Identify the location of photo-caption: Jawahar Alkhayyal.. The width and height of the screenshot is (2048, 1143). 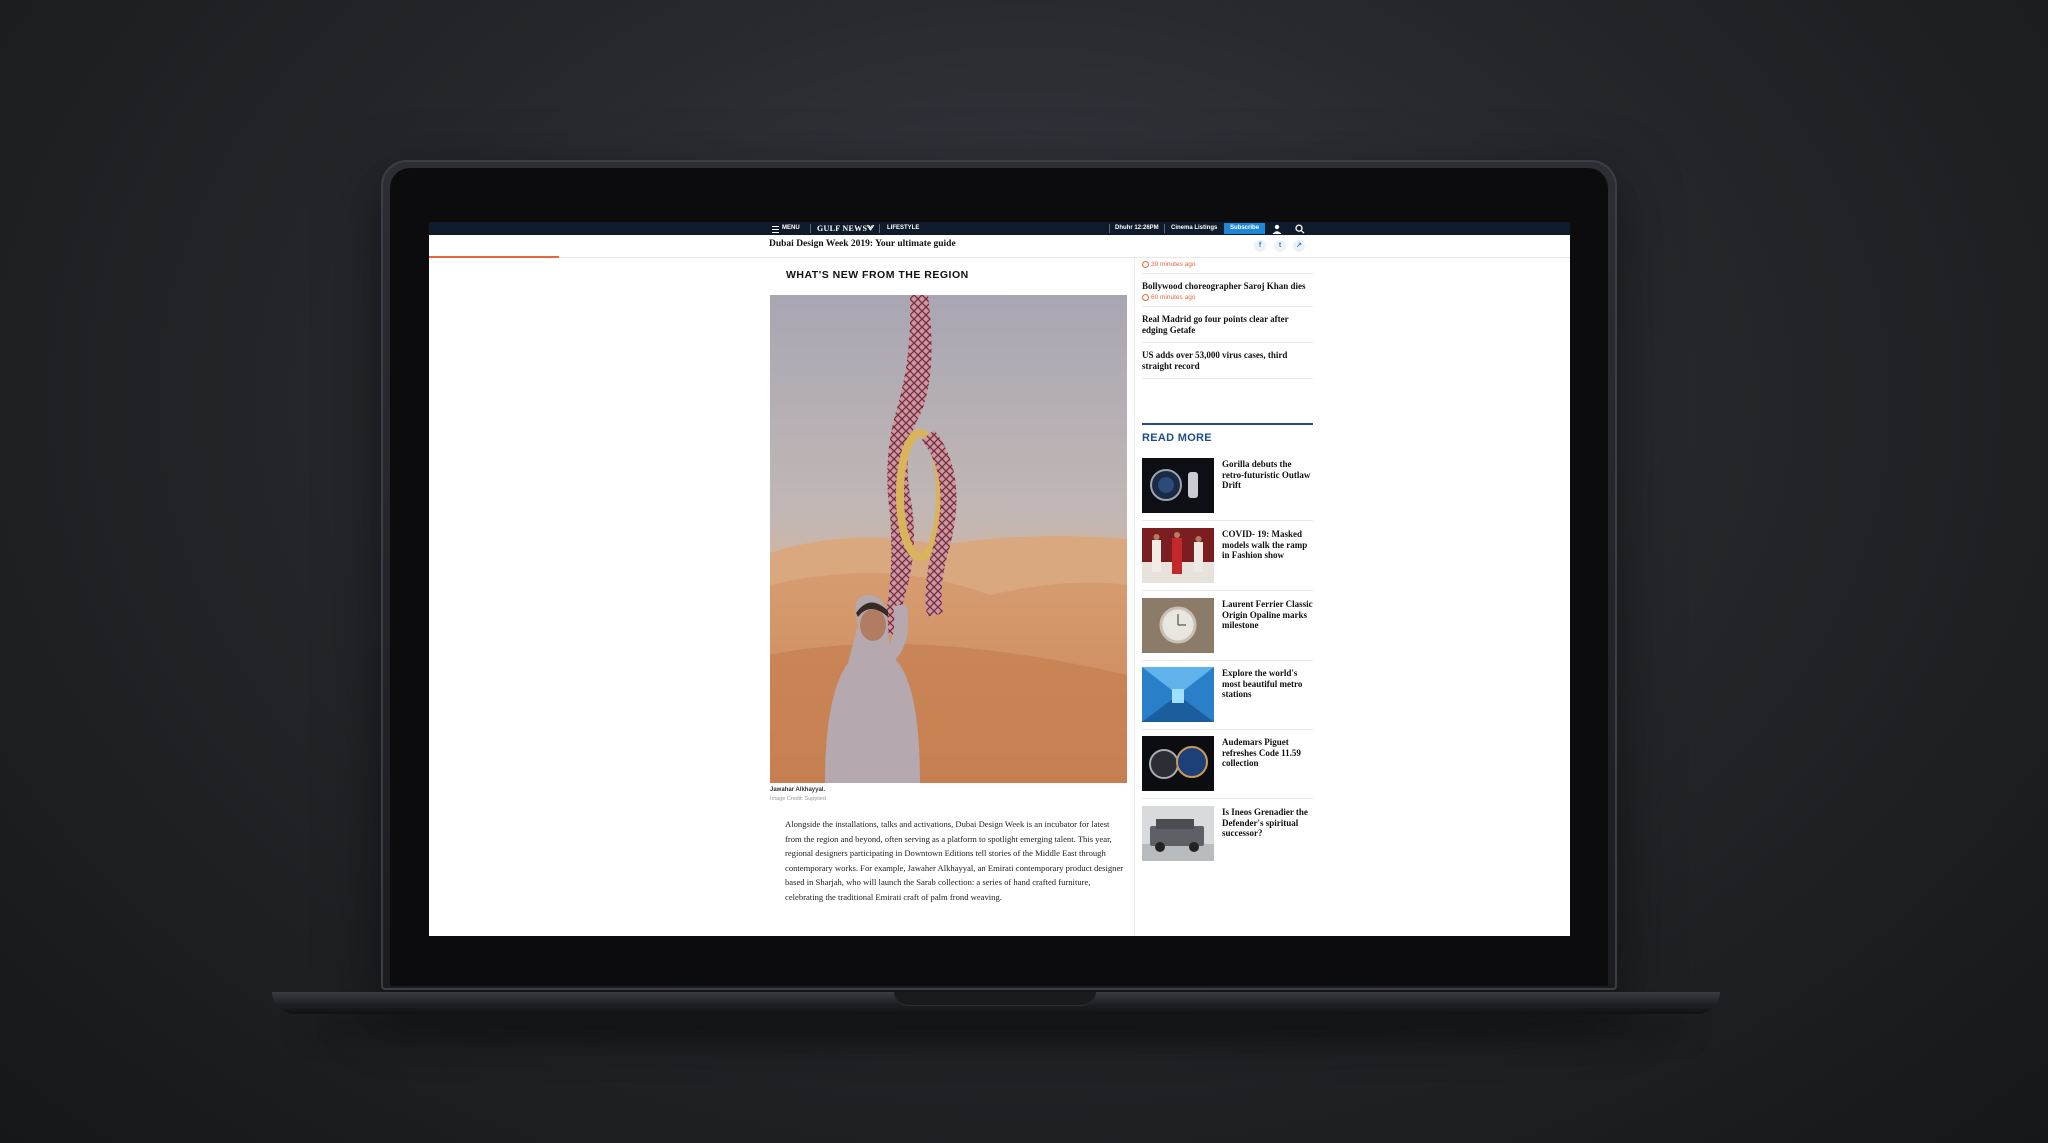
(798, 790).